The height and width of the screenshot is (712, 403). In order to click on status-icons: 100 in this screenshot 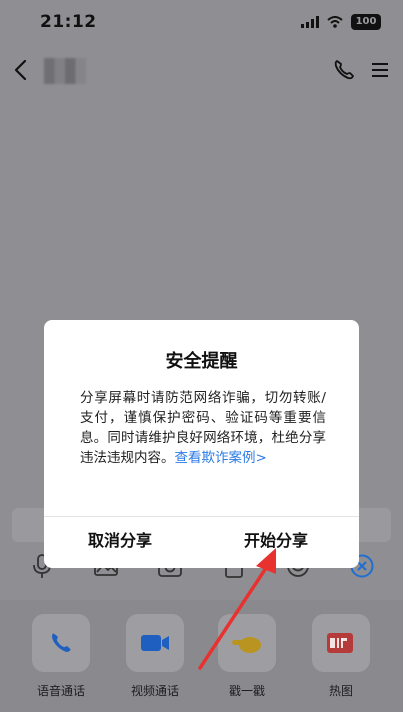, I will do `click(341, 22)`.